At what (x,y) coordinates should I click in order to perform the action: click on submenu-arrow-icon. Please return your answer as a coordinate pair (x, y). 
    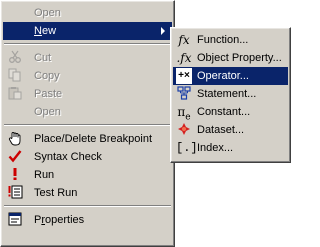
    Looking at the image, I should click on (163, 31).